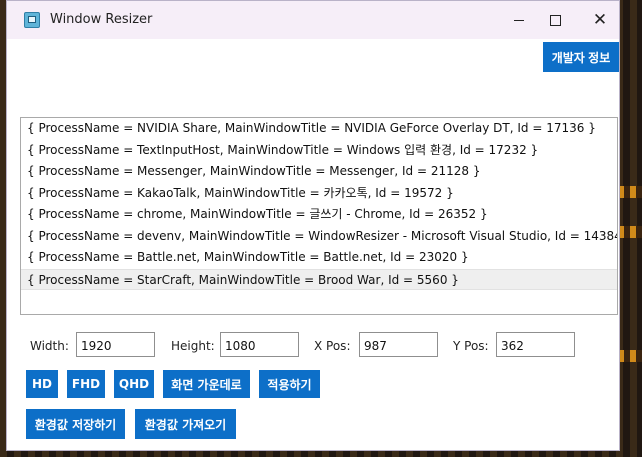  What do you see at coordinates (259, 344) in the screenshot?
I see `height-field` at bounding box center [259, 344].